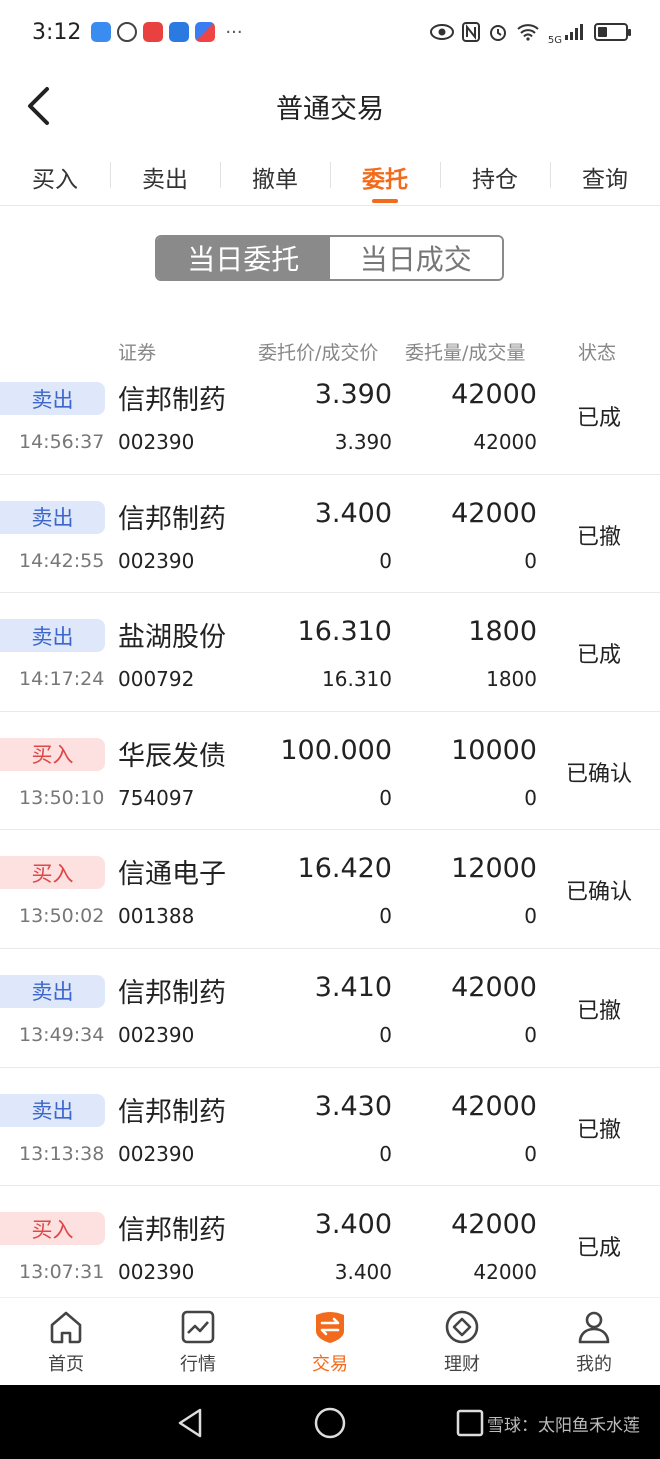 The height and width of the screenshot is (1459, 660). I want to click on tab-cancel: 撤单, so click(275, 176).